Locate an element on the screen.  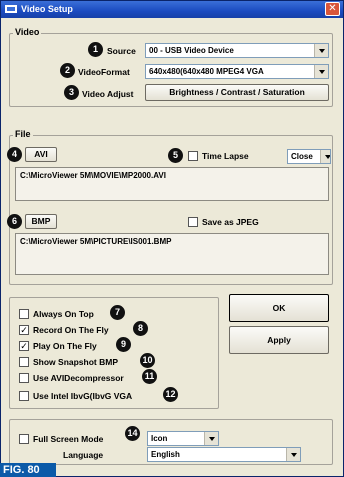
close-icon: ✕ is located at coordinates (332, 8).